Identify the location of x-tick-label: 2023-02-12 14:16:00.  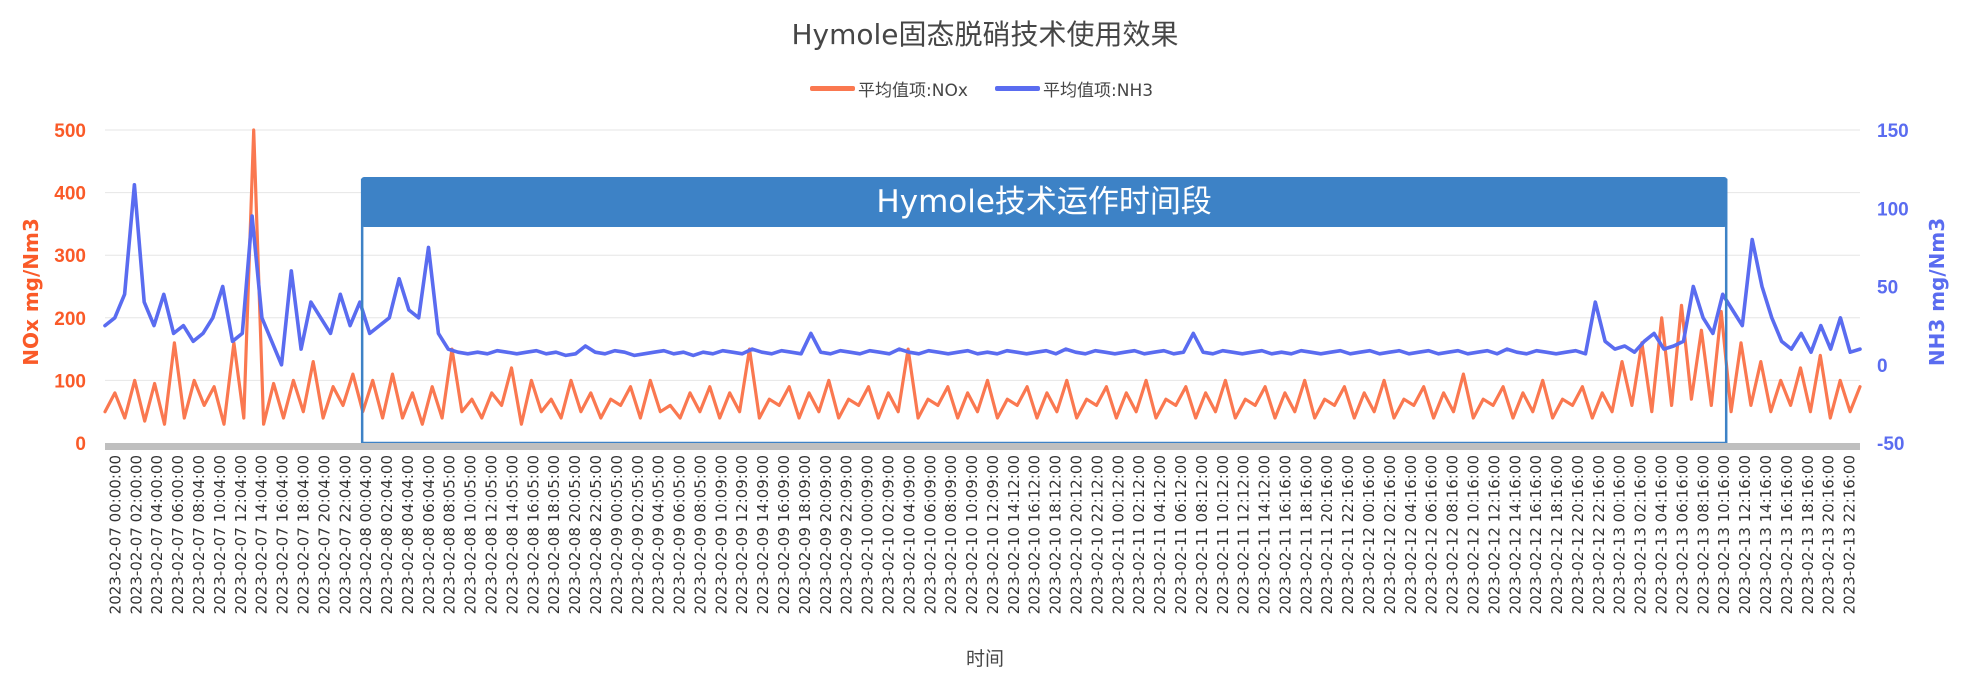
(1515, 534).